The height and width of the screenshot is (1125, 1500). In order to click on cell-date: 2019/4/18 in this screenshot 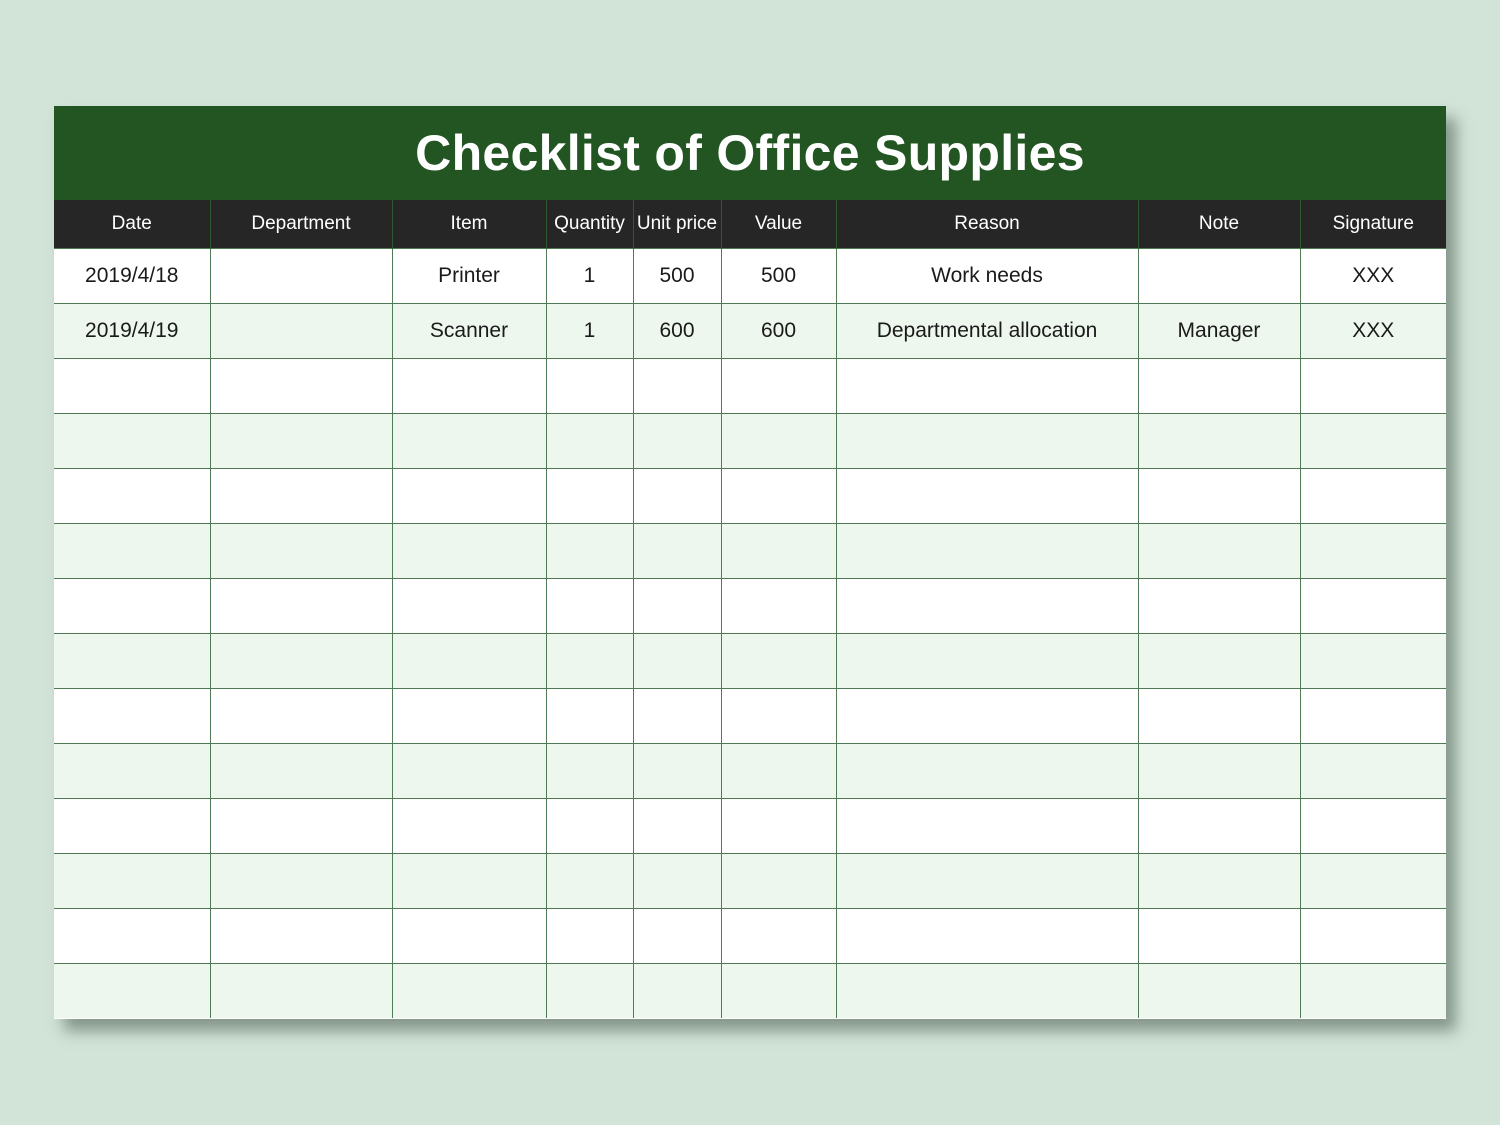, I will do `click(132, 276)`.